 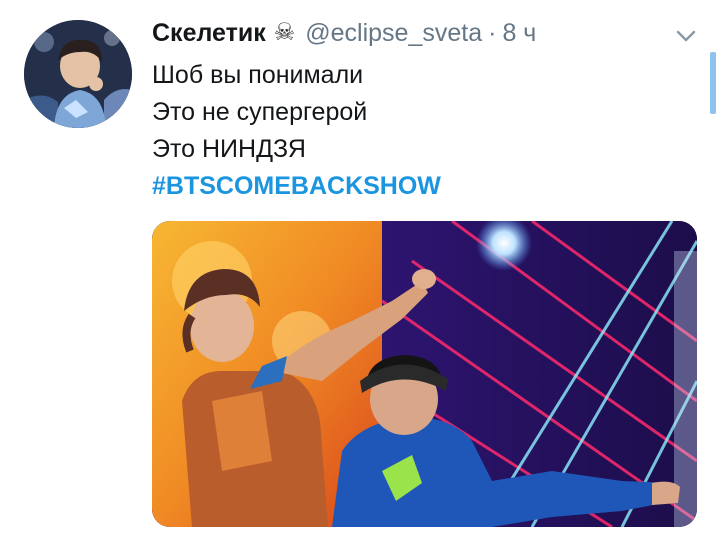 What do you see at coordinates (209, 33) in the screenshot?
I see `author-display-name: Скелетик` at bounding box center [209, 33].